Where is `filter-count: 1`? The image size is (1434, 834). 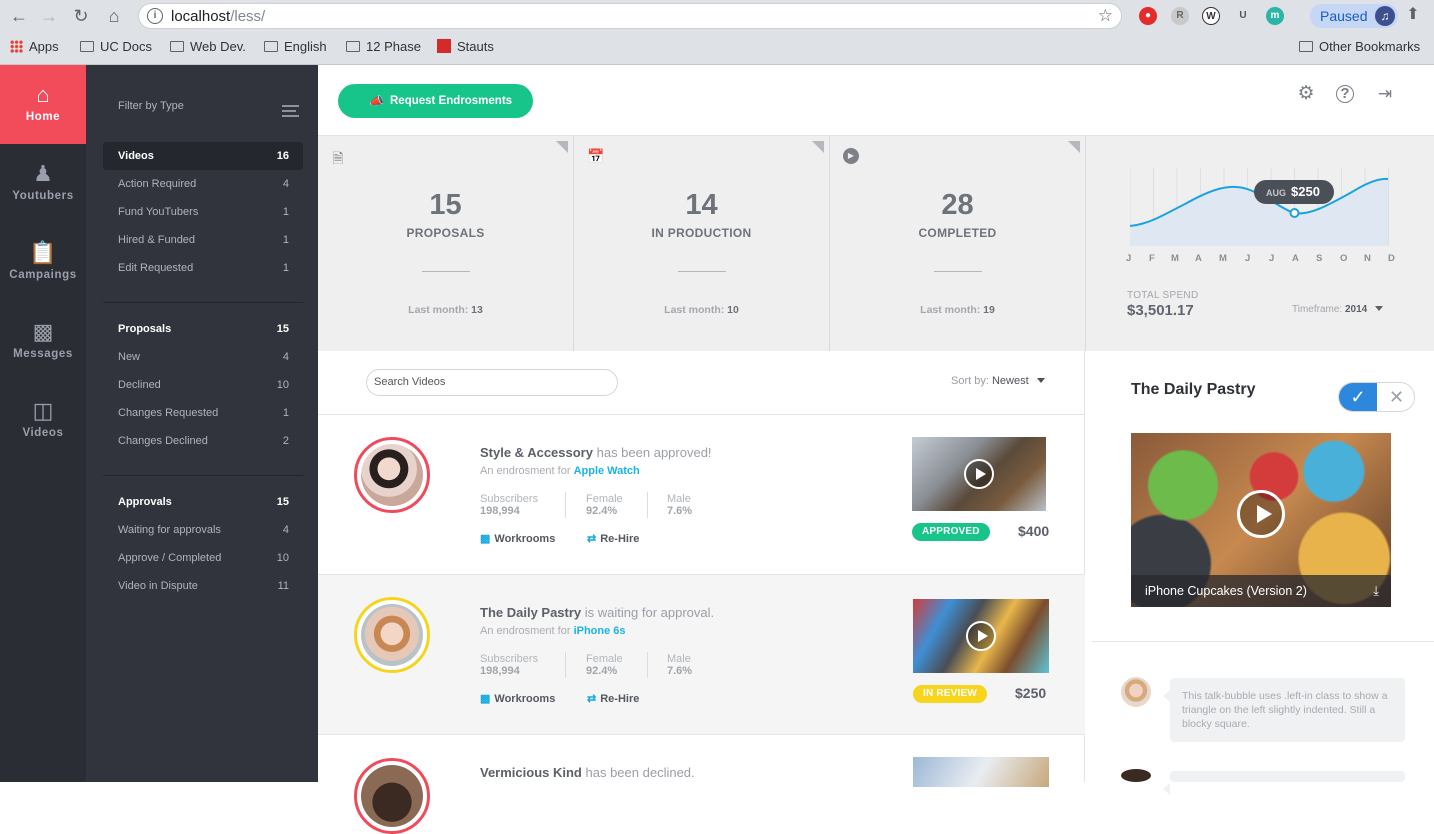 filter-count: 1 is located at coordinates (285, 240).